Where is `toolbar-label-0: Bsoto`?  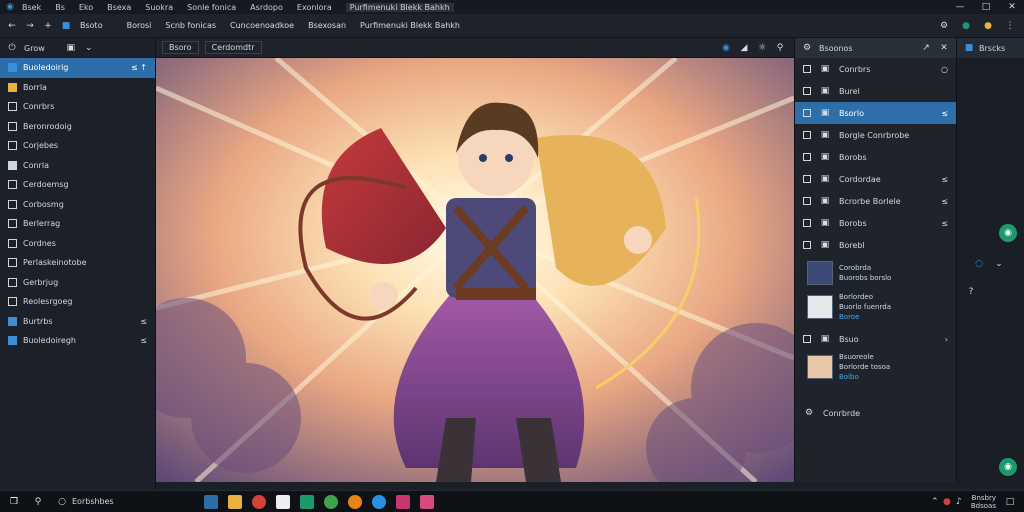
toolbar-label-0: Bsoto is located at coordinates (91, 25).